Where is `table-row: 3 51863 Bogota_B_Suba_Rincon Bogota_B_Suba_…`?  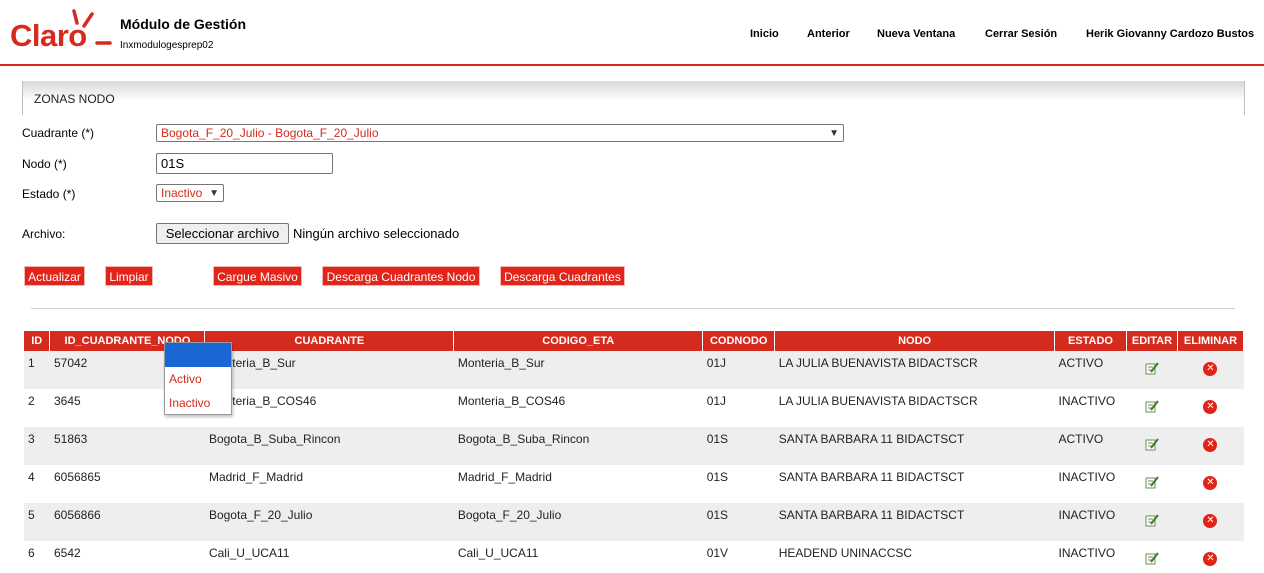 table-row: 3 51863 Bogota_B_Suba_Rincon Bogota_B_Suba_… is located at coordinates (634, 446).